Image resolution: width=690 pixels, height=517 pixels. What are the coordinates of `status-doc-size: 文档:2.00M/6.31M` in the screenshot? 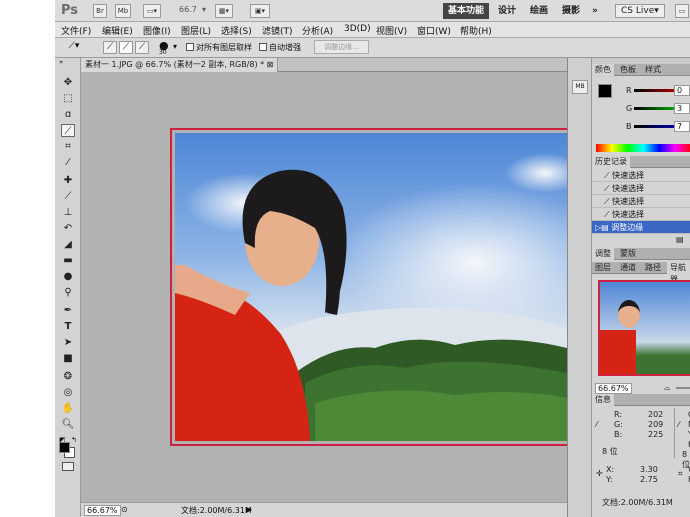 It's located at (216, 510).